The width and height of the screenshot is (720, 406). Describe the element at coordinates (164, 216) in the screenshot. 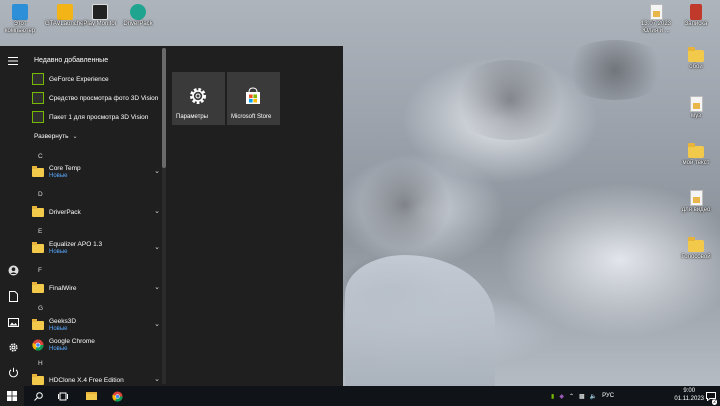

I see `app-list-scrollbar` at that location.